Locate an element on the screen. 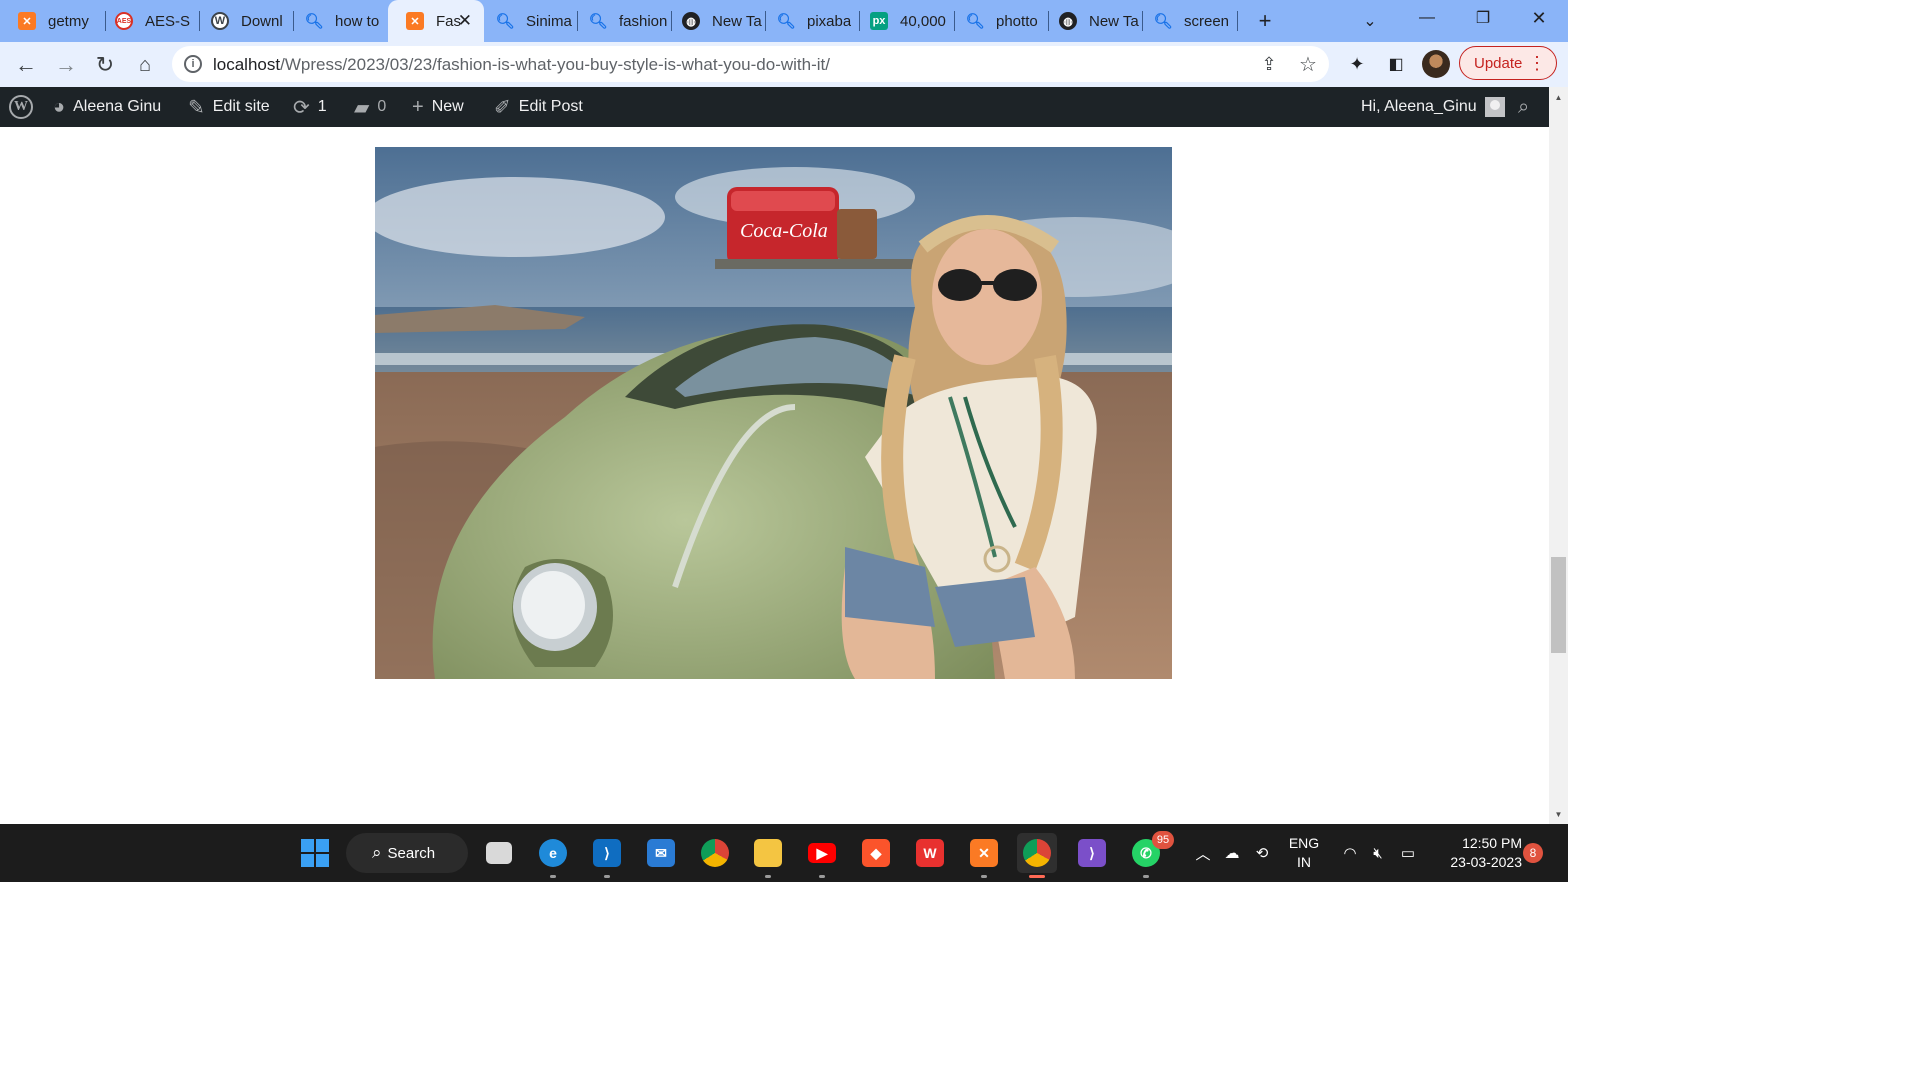  tab-new-tab-1: ◍ New Ta is located at coordinates (713, 21).